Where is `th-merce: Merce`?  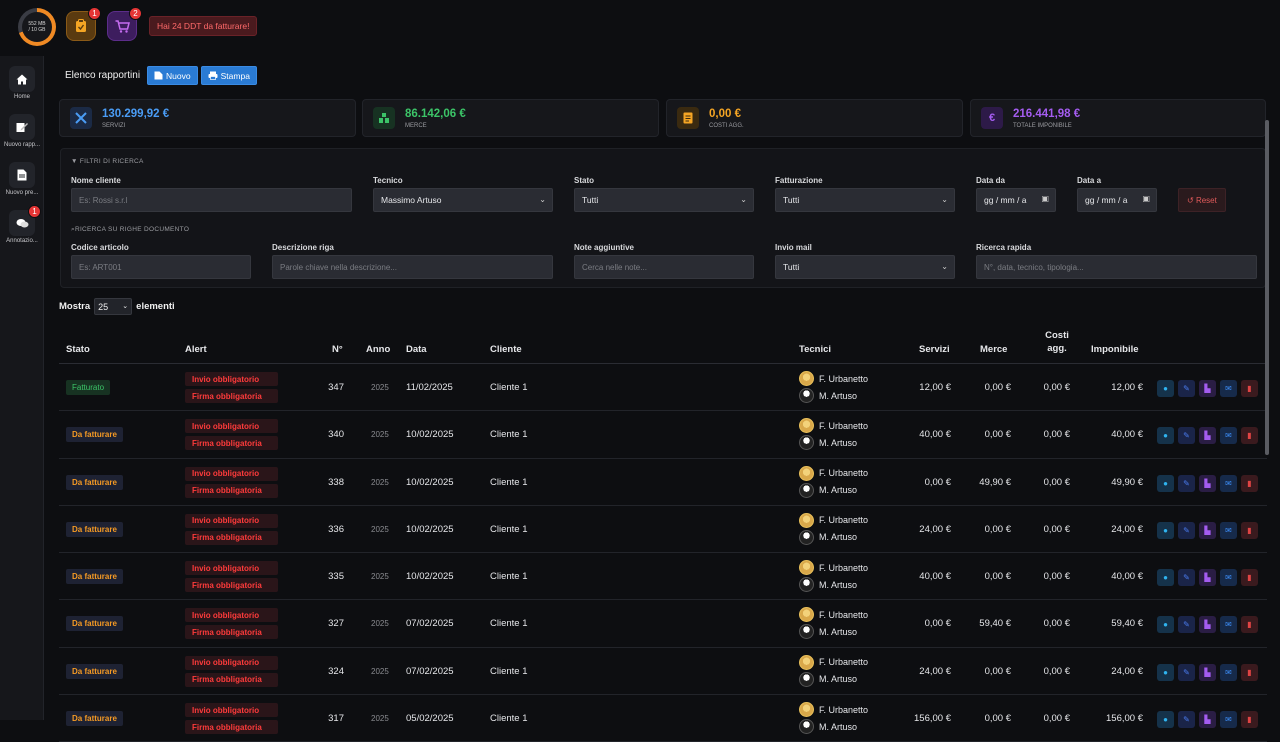
th-merce: Merce is located at coordinates (993, 349).